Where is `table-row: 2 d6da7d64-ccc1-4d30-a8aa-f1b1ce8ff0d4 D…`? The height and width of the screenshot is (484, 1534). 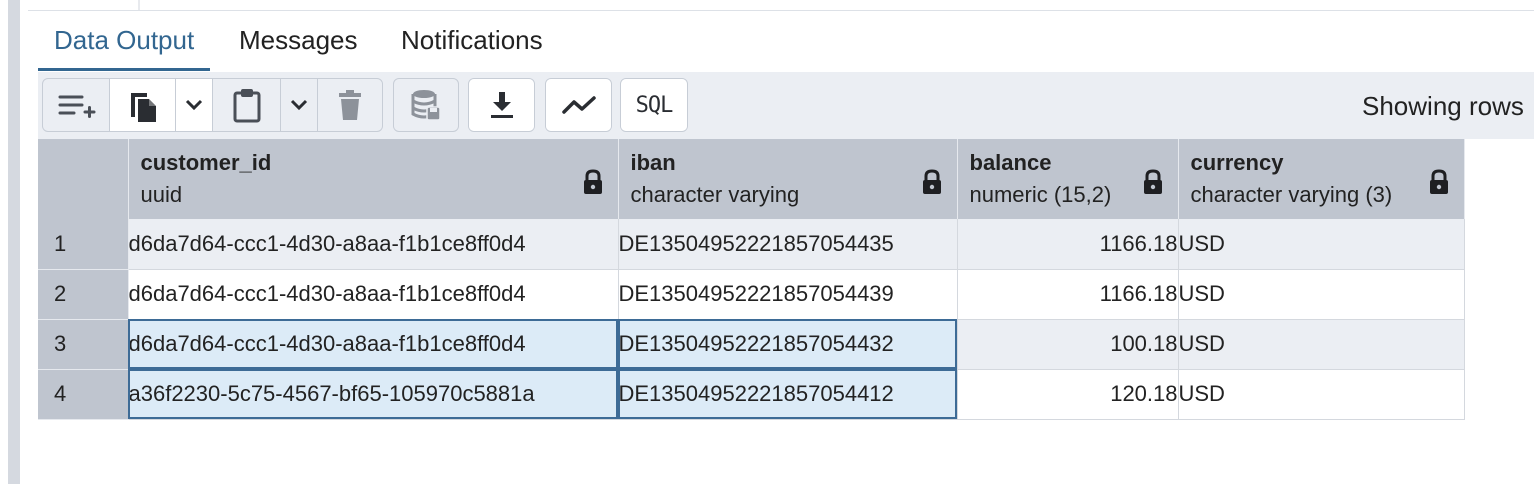
table-row: 2 d6da7d64-ccc1-4d30-a8aa-f1b1ce8ff0d4 D… is located at coordinates (751, 294).